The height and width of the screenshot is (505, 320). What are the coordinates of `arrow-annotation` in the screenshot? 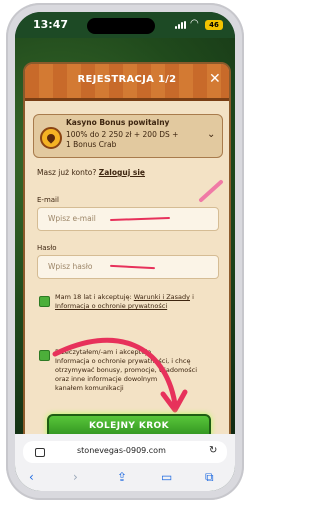 It's located at (115, 372).